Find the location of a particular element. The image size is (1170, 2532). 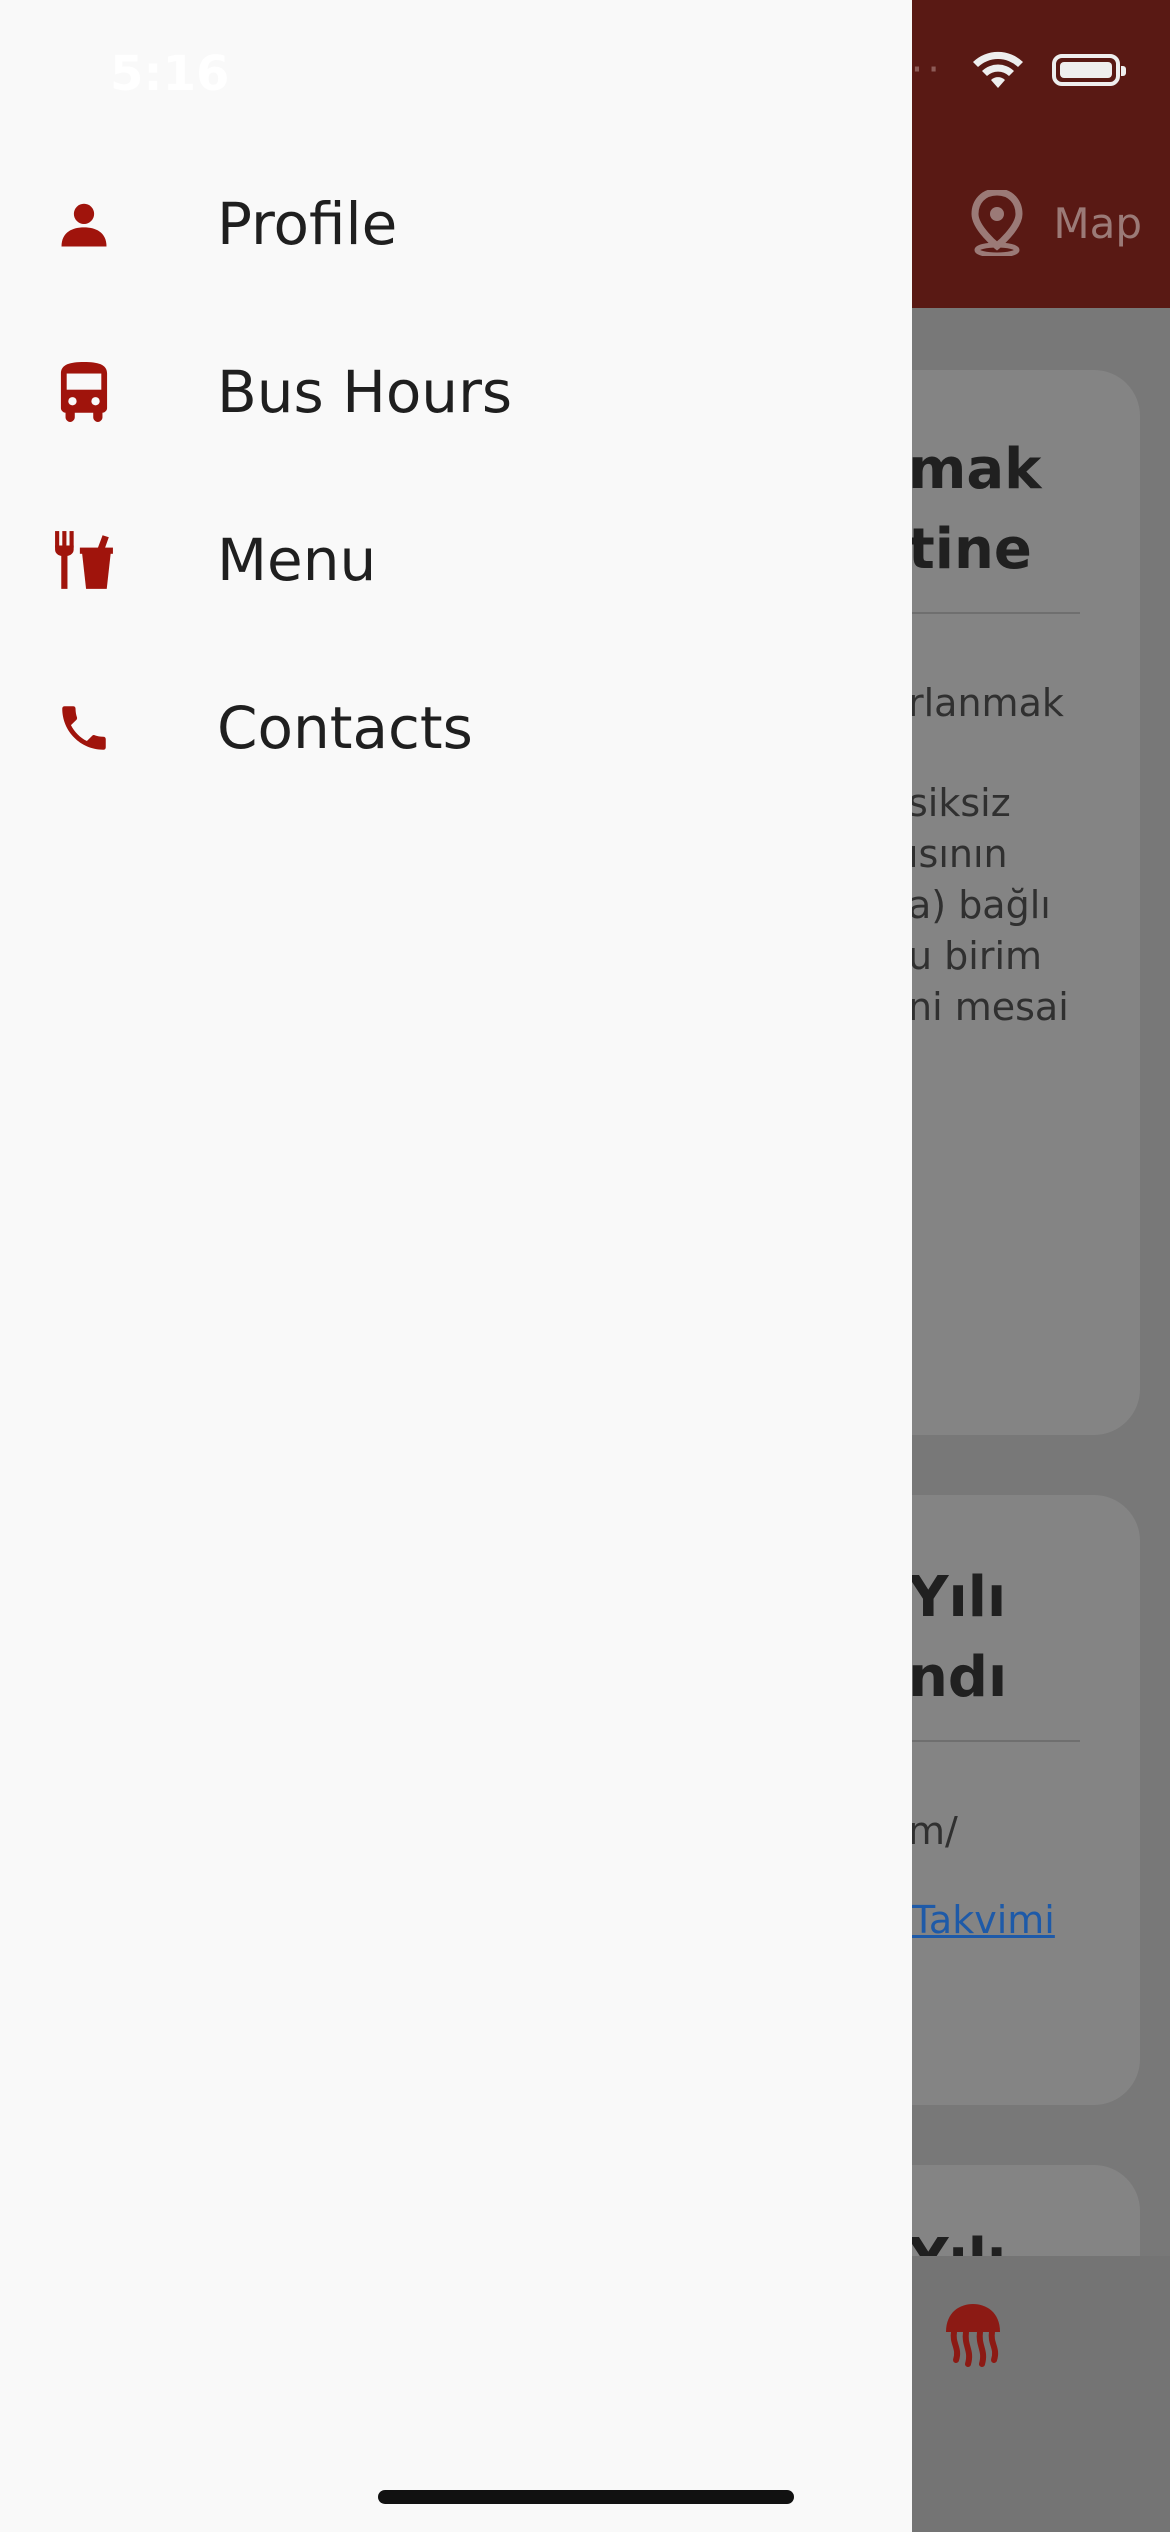

status-indicators: ···· is located at coordinates (1001, 70).